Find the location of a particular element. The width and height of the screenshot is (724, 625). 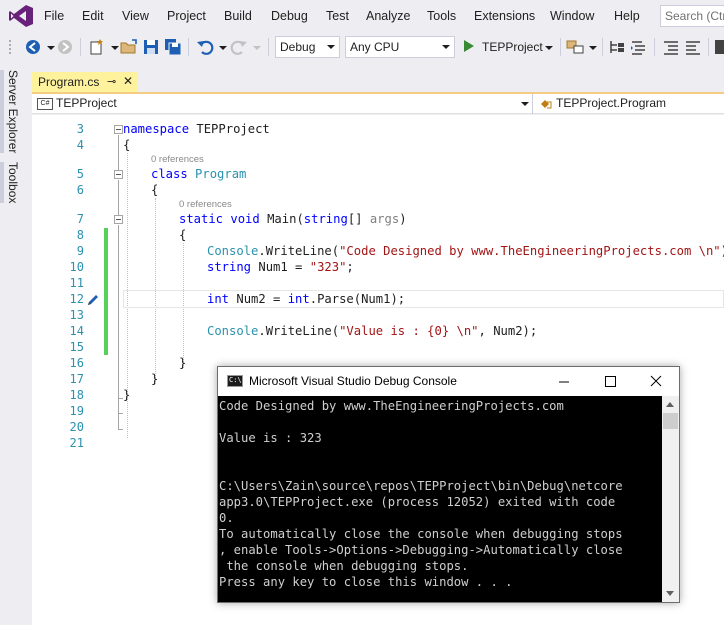

redo-dropdown-icon is located at coordinates (257, 47).